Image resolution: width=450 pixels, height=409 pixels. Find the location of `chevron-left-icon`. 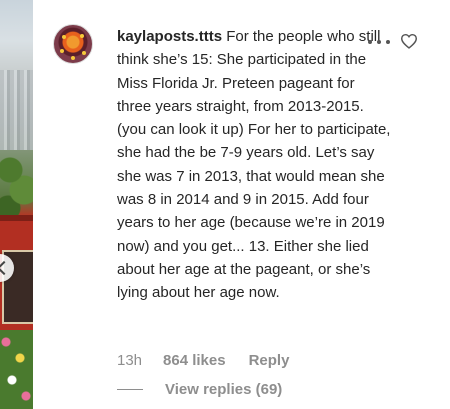

chevron-left-icon is located at coordinates (6, 268).